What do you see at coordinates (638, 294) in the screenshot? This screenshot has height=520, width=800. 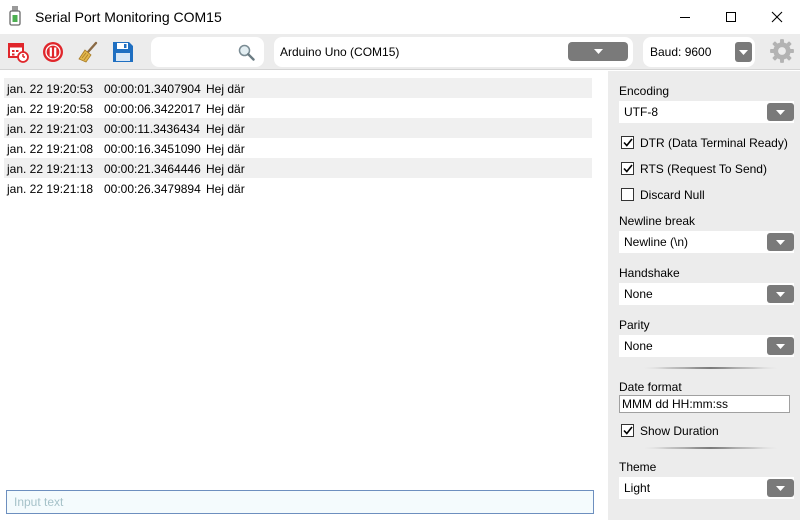 I see `handshake-value: None` at bounding box center [638, 294].